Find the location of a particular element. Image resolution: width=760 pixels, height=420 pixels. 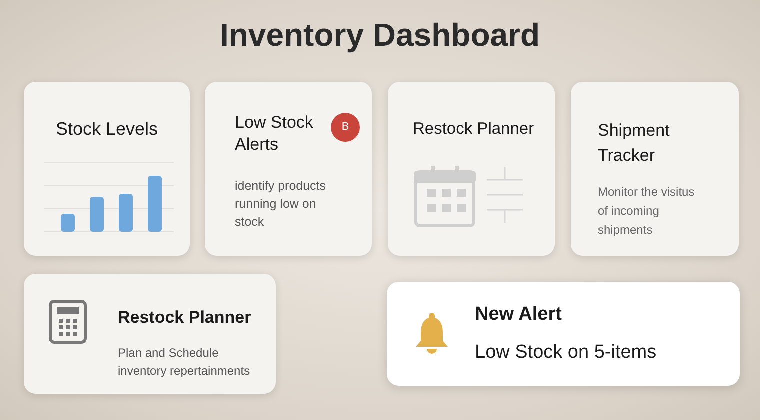

bell-icon is located at coordinates (432, 334).